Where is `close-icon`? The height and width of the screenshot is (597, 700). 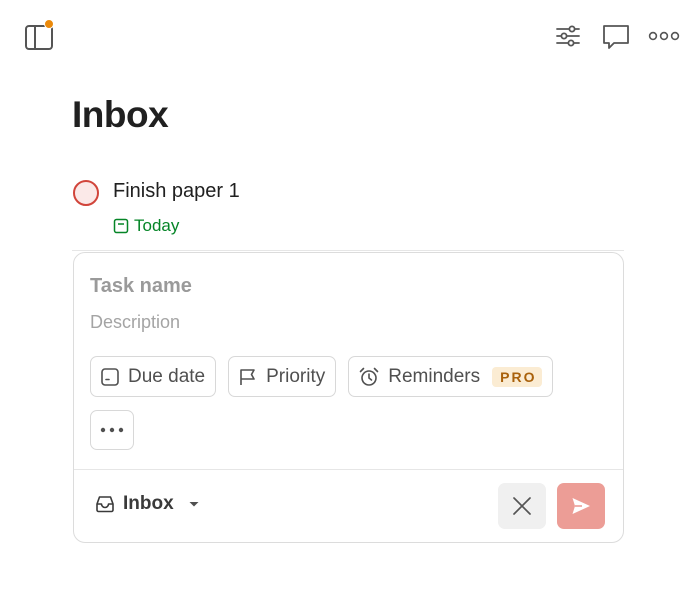 close-icon is located at coordinates (522, 506).